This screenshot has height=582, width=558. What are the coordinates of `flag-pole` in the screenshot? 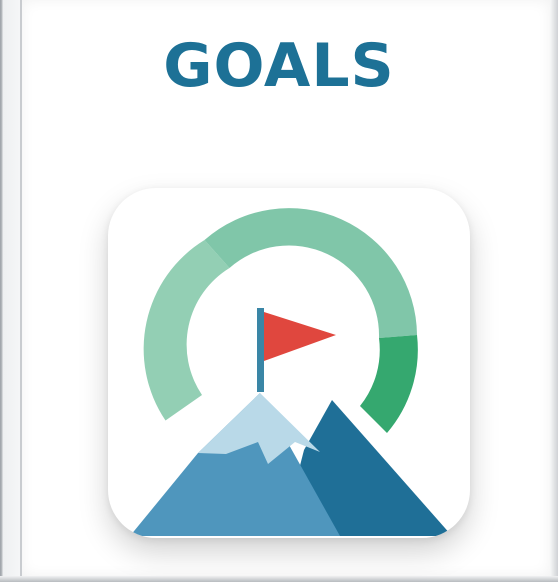 It's located at (260, 350).